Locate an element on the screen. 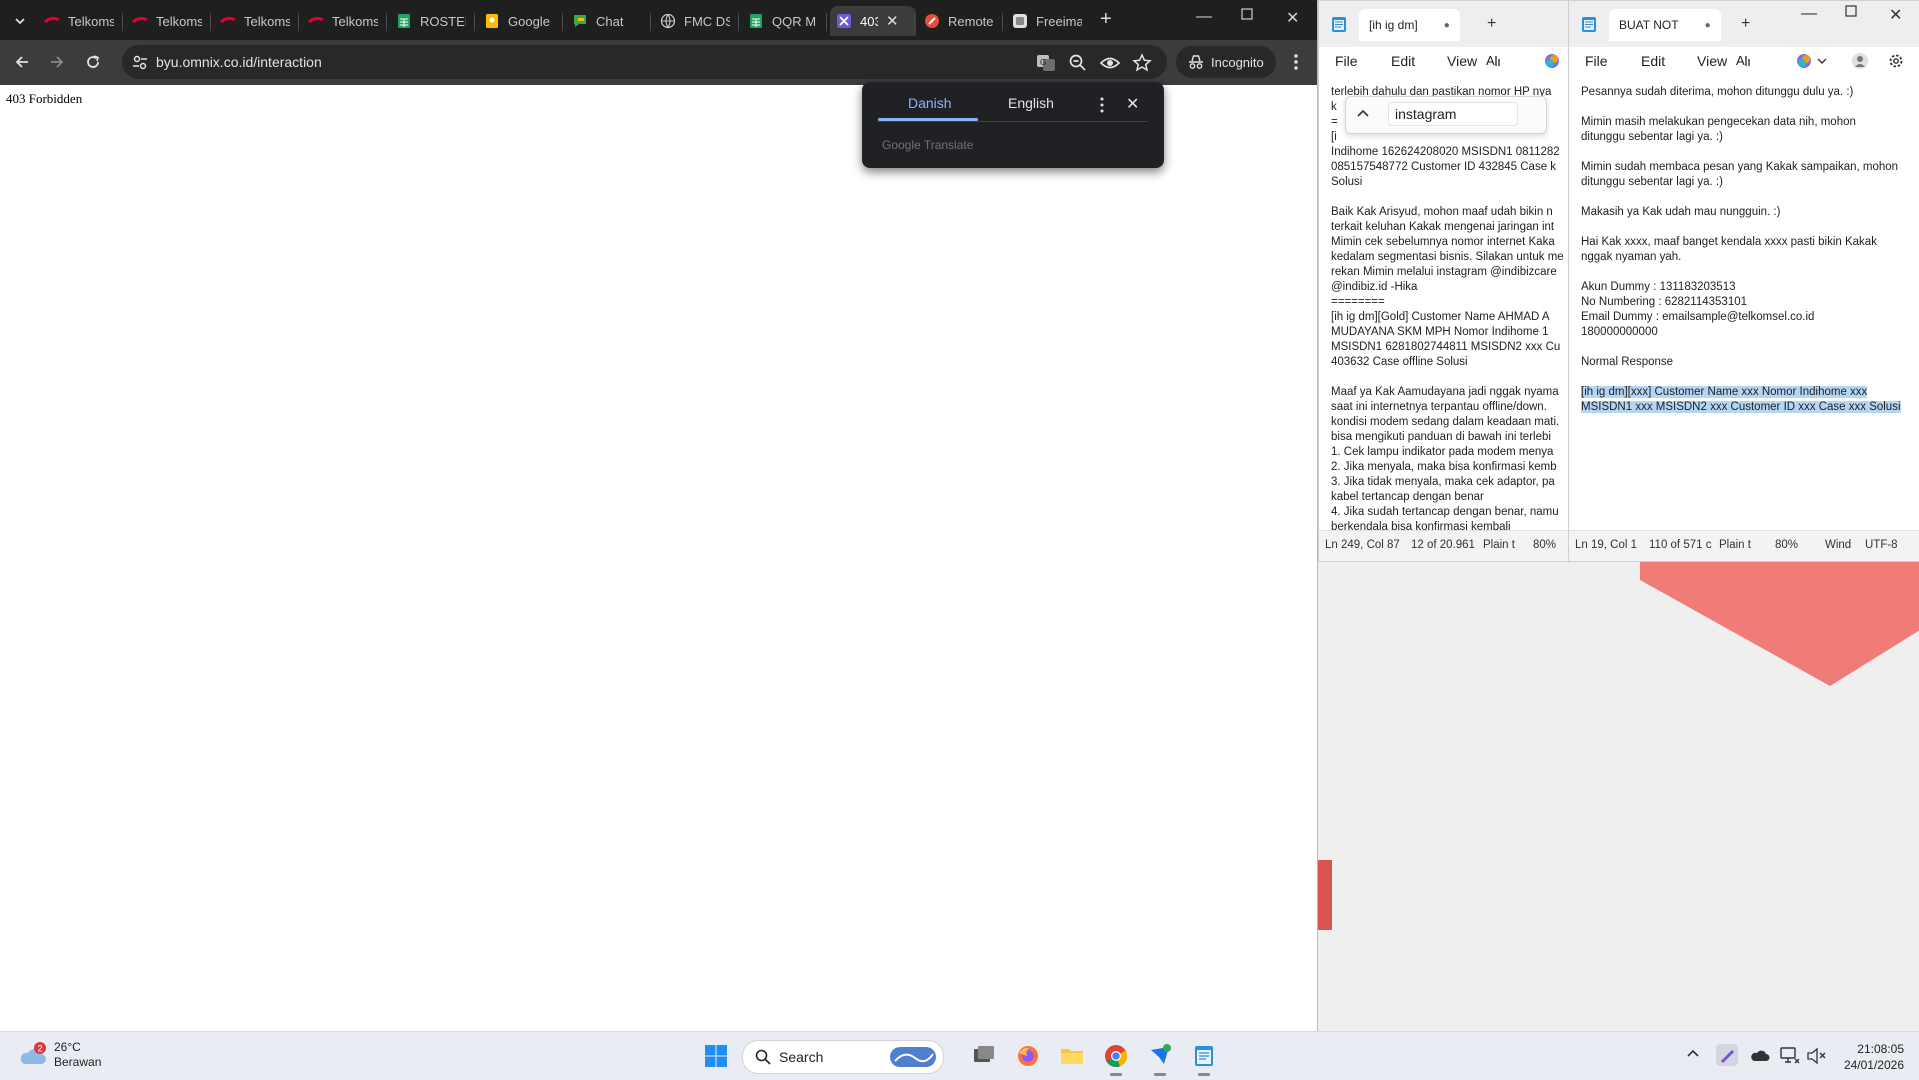 The height and width of the screenshot is (1080, 1919). notepad-taskbar-icon is located at coordinates (1204, 1056).